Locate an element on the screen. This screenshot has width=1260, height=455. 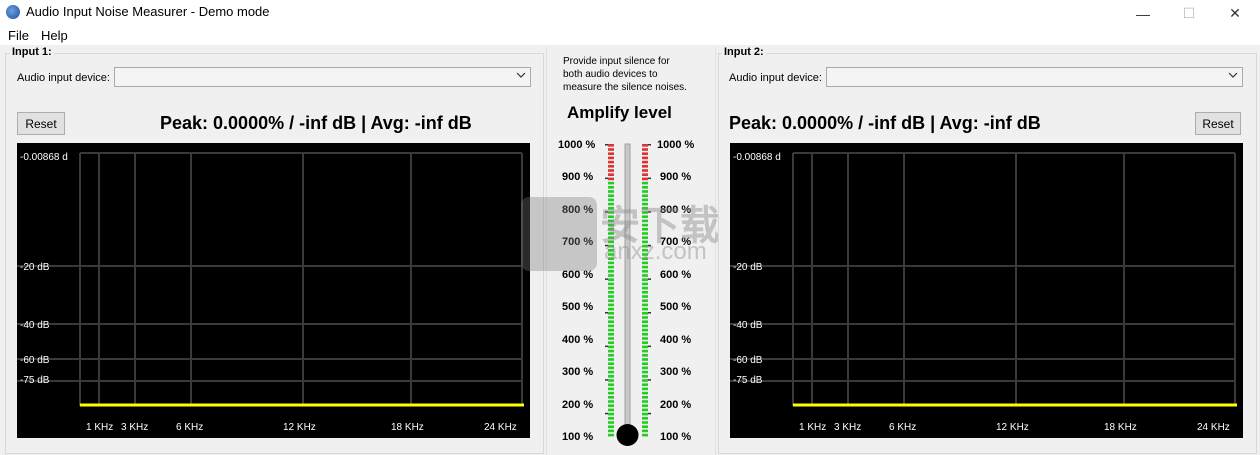
left-level-meter is located at coordinates (609, 290).